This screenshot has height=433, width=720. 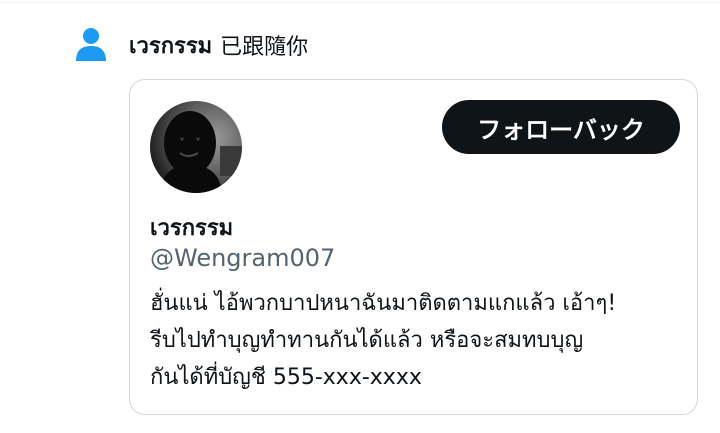 I want to click on notification-action-text: 已跟隨你, so click(x=264, y=47).